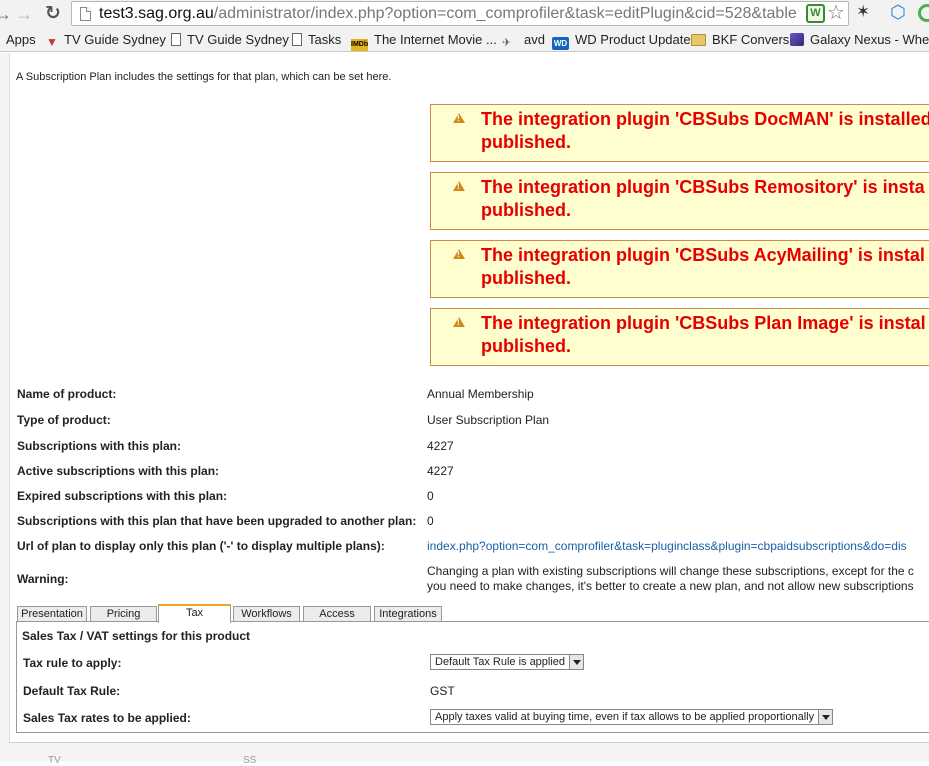  I want to click on bookmark-label: WD Product Update, so click(633, 39).